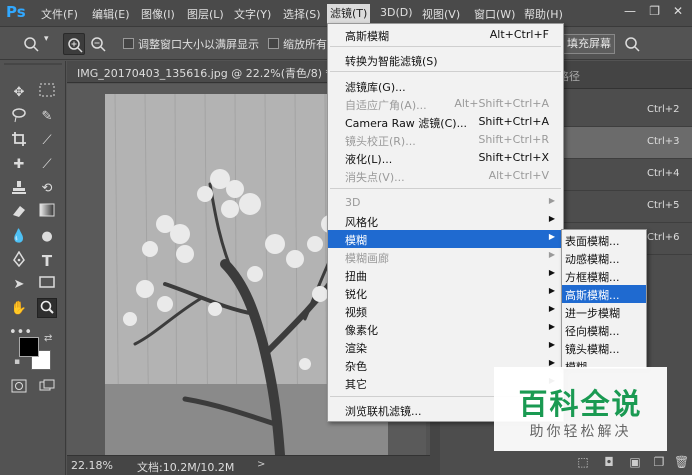 The image size is (692, 475). What do you see at coordinates (663, 237) in the screenshot?
I see `channel-shortcut: Ctrl+6` at bounding box center [663, 237].